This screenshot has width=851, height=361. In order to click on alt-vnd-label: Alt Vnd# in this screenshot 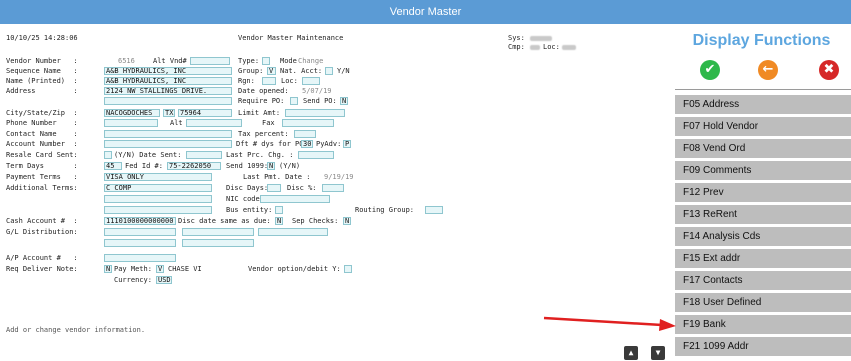, I will do `click(170, 61)`.